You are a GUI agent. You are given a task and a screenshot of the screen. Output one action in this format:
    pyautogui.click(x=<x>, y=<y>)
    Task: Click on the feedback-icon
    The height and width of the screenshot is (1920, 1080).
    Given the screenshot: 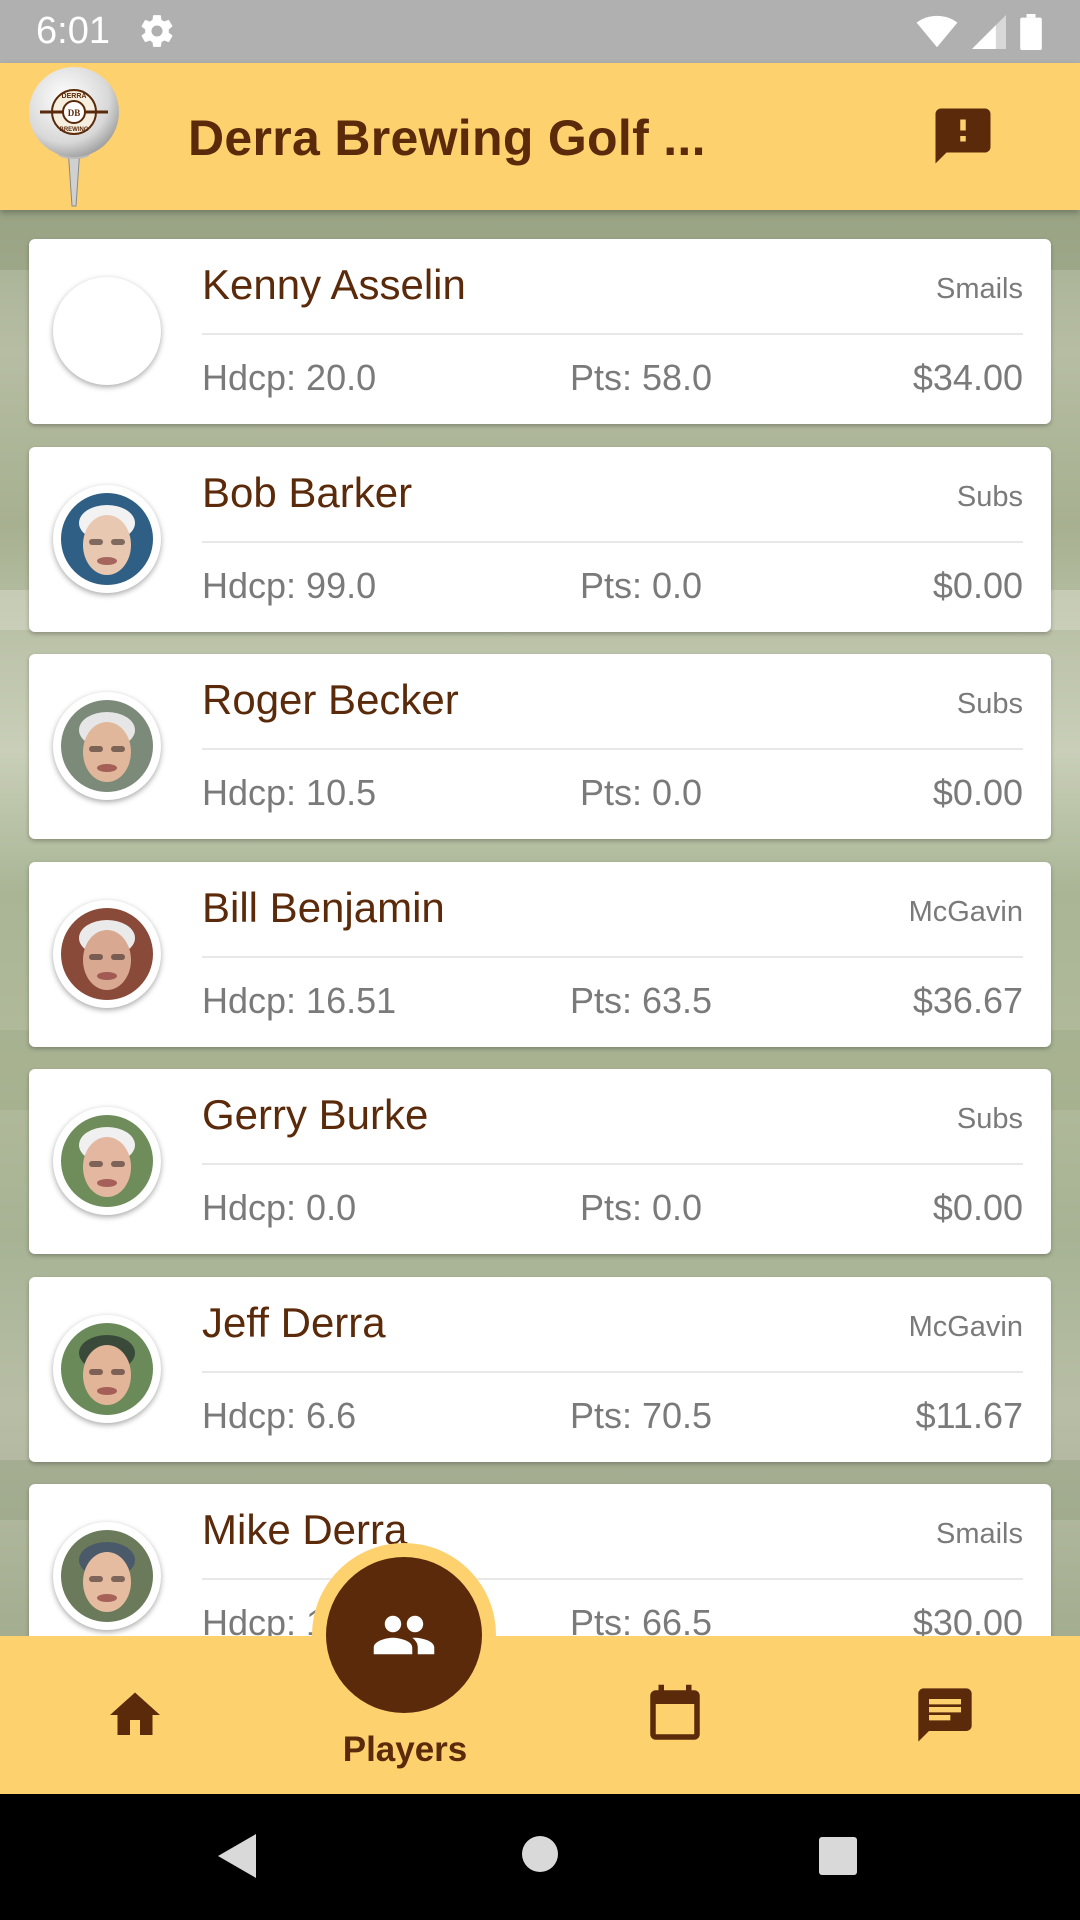 What is the action you would take?
    pyautogui.click(x=963, y=136)
    